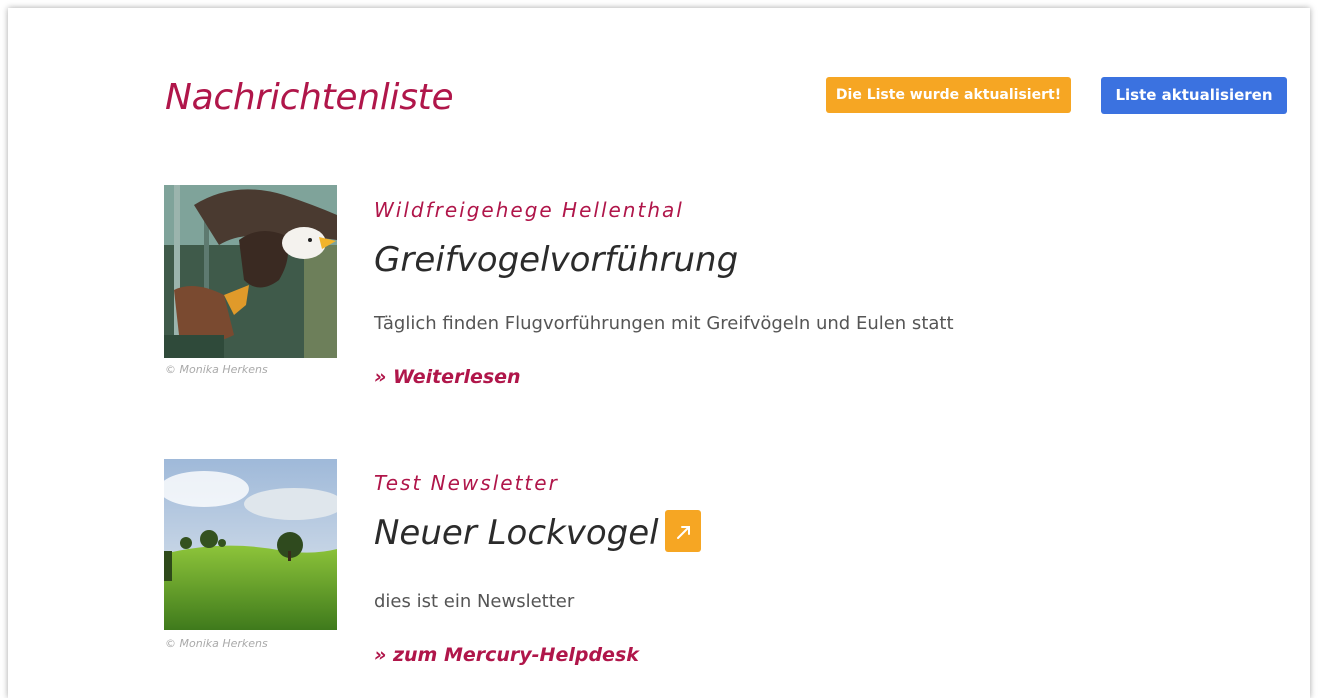 The height and width of the screenshot is (698, 1319). Describe the element at coordinates (466, 483) in the screenshot. I see `news-source: Test Newsletter` at that location.